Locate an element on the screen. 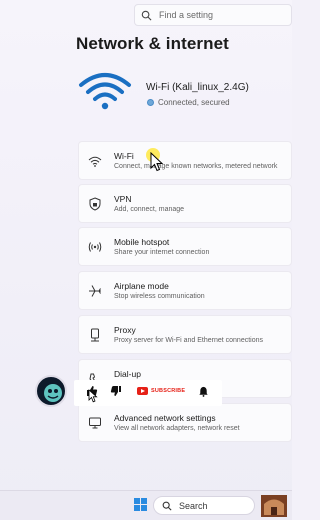 This screenshot has width=320, height=520. settings-item-title: Wi-Fi is located at coordinates (124, 156).